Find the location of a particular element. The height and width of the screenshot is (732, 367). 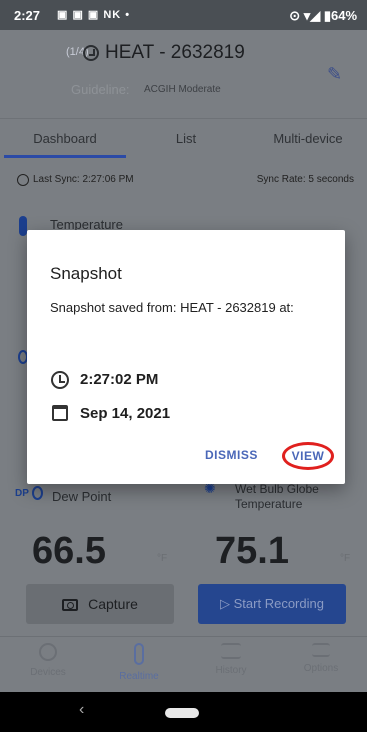

tab-multi-device: Multi-device is located at coordinates (307, 138).